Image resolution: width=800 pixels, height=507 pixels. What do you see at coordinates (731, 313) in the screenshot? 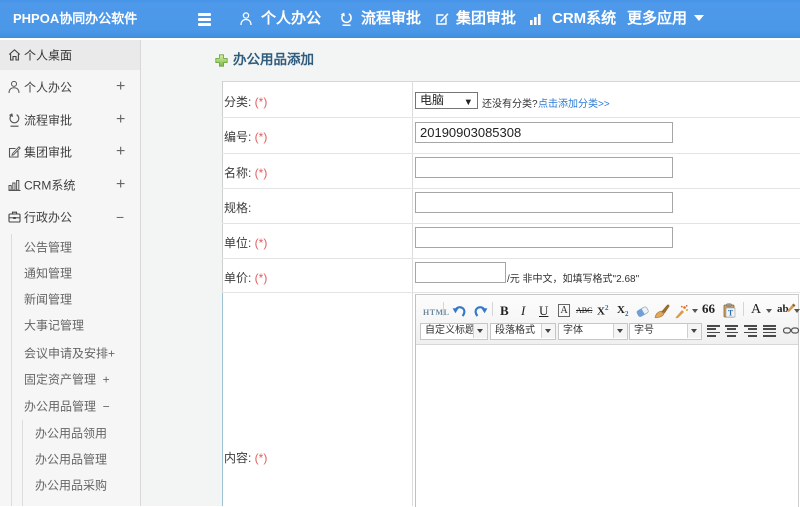
I see `svg-text: T` at bounding box center [731, 313].